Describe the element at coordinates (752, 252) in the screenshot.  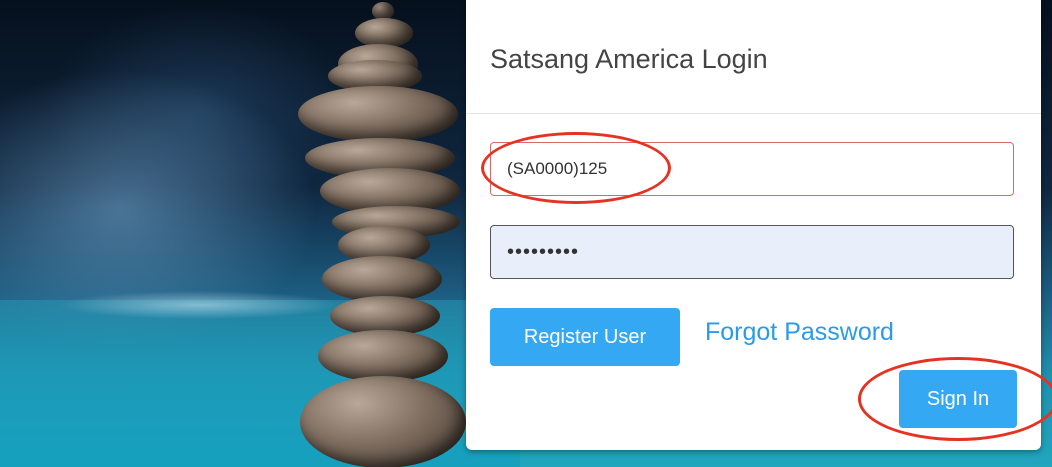
I see `password-input` at that location.